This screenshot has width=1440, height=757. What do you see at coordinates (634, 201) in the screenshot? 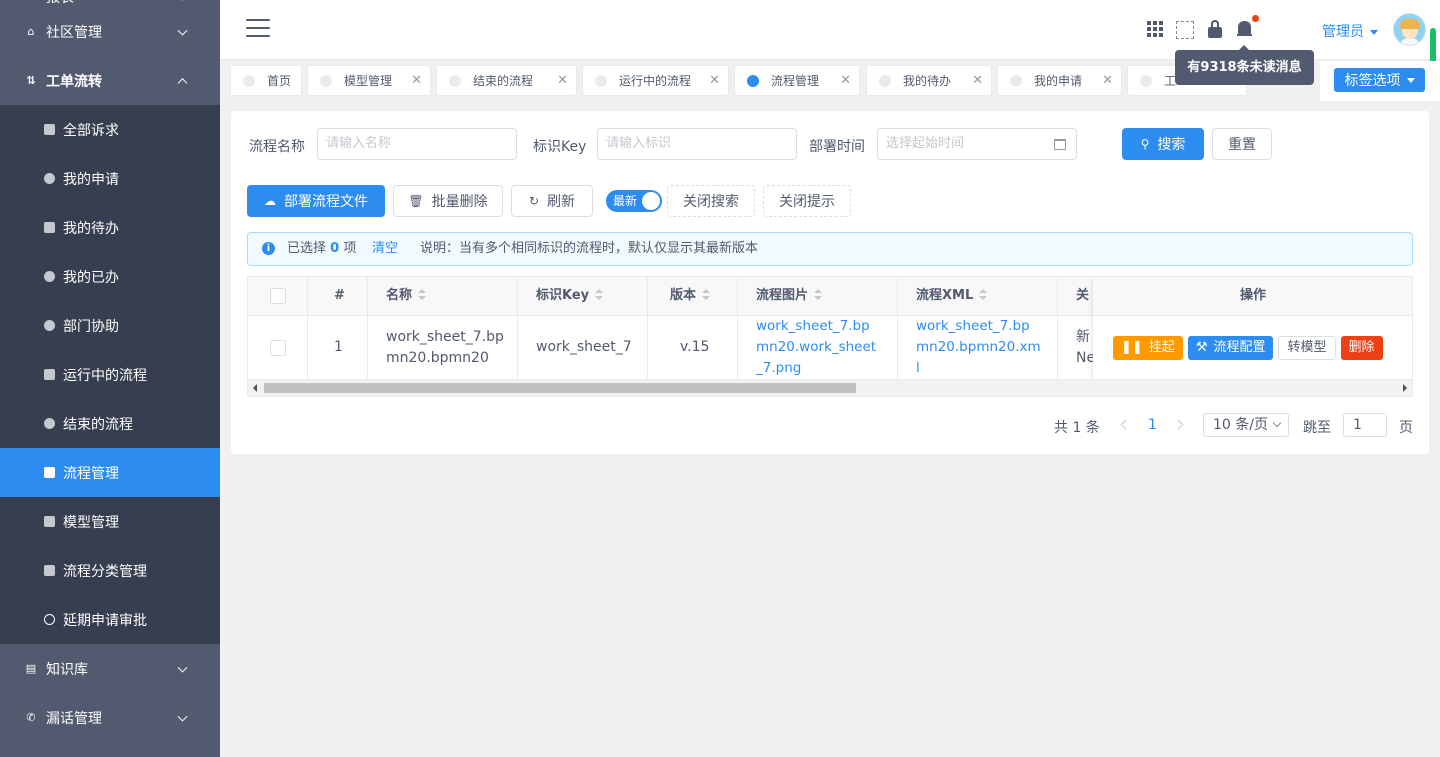
I see `latest-toggle: 最新` at bounding box center [634, 201].